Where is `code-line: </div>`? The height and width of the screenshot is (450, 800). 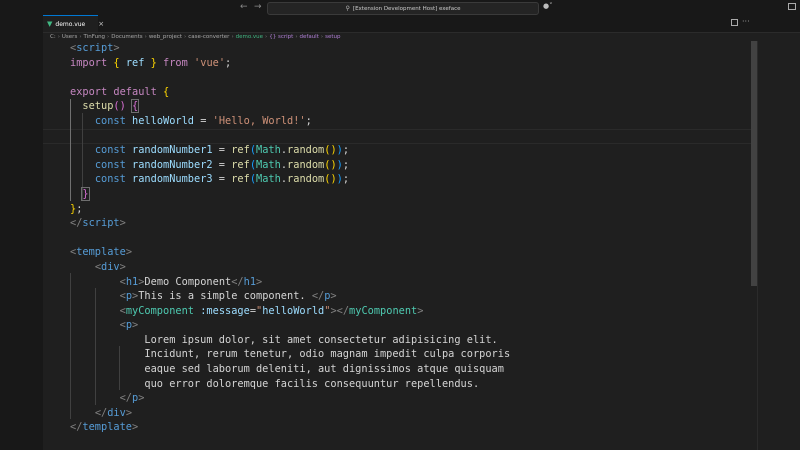 code-line: </div> is located at coordinates (290, 413).